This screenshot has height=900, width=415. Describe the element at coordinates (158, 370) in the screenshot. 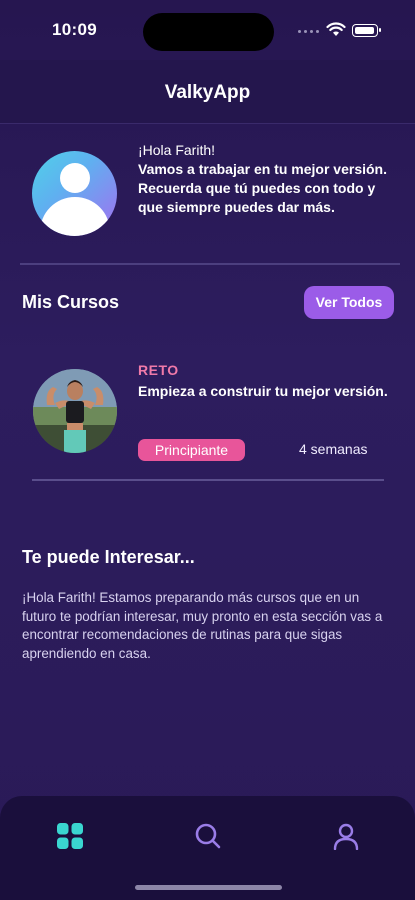

I see `course-kicker: RETO` at that location.